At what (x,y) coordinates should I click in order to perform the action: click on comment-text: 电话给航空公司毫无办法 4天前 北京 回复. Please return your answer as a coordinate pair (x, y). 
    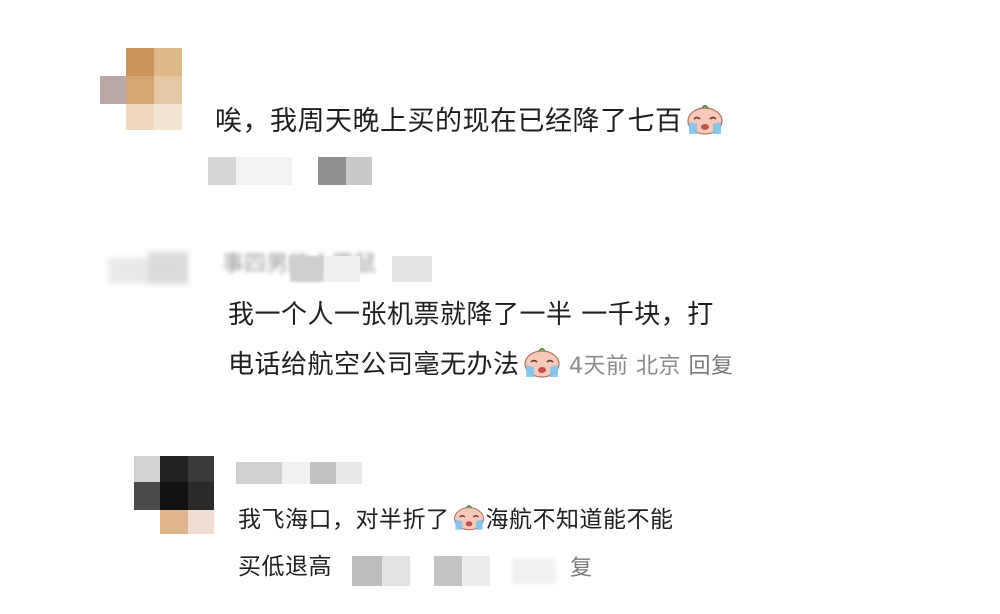
    Looking at the image, I should click on (481, 365).